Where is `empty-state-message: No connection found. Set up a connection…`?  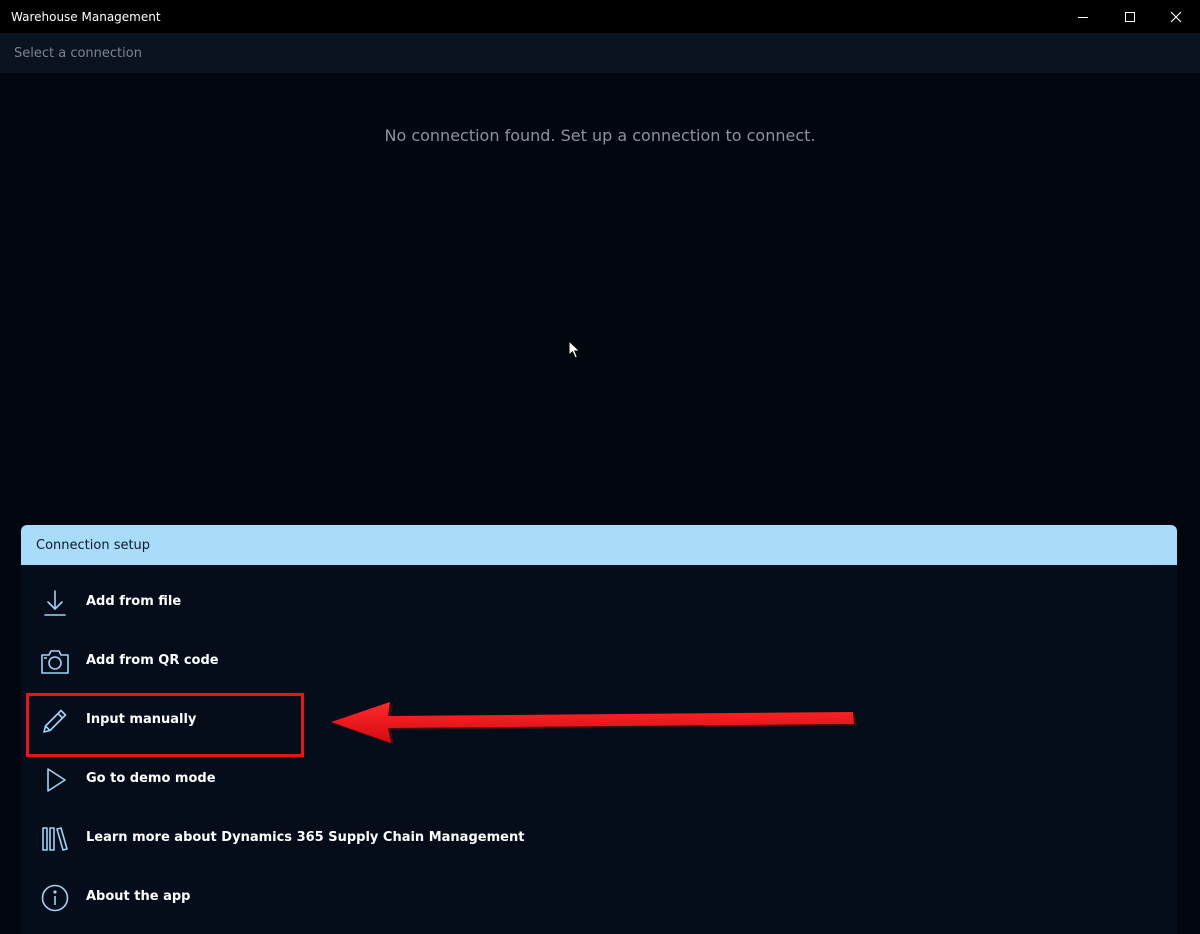 empty-state-message: No connection found. Set up a connection… is located at coordinates (600, 135).